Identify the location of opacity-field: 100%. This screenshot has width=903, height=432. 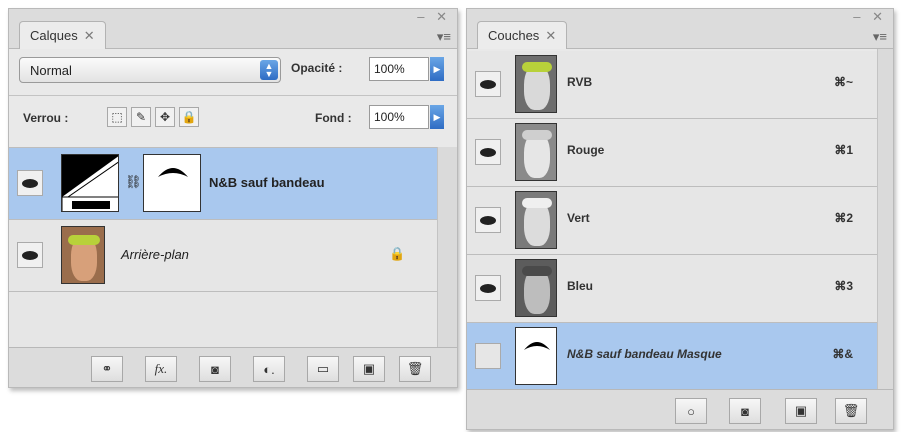
(399, 69).